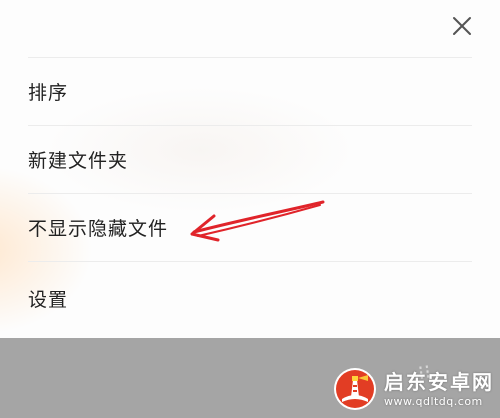 The height and width of the screenshot is (418, 500). I want to click on watermark-url: www.qdltdq.com, so click(433, 401).